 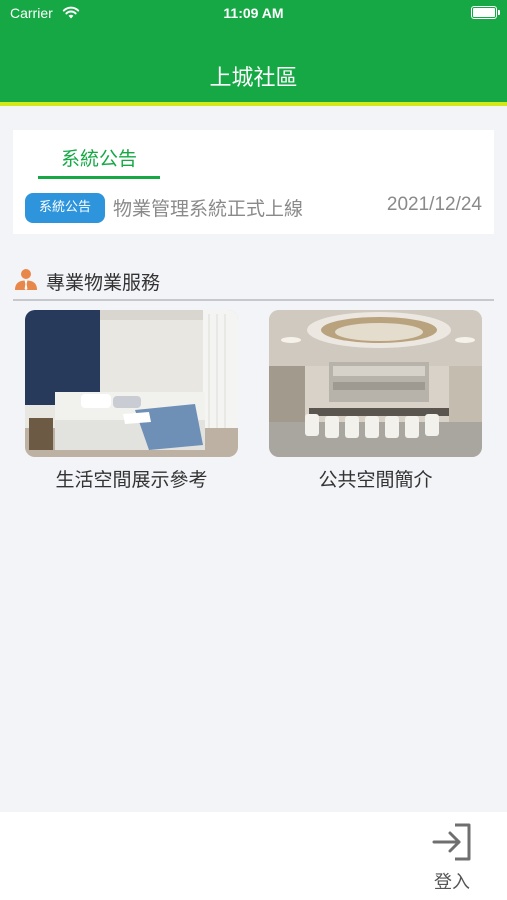 What do you see at coordinates (253, 300) in the screenshot?
I see `section-divider` at bounding box center [253, 300].